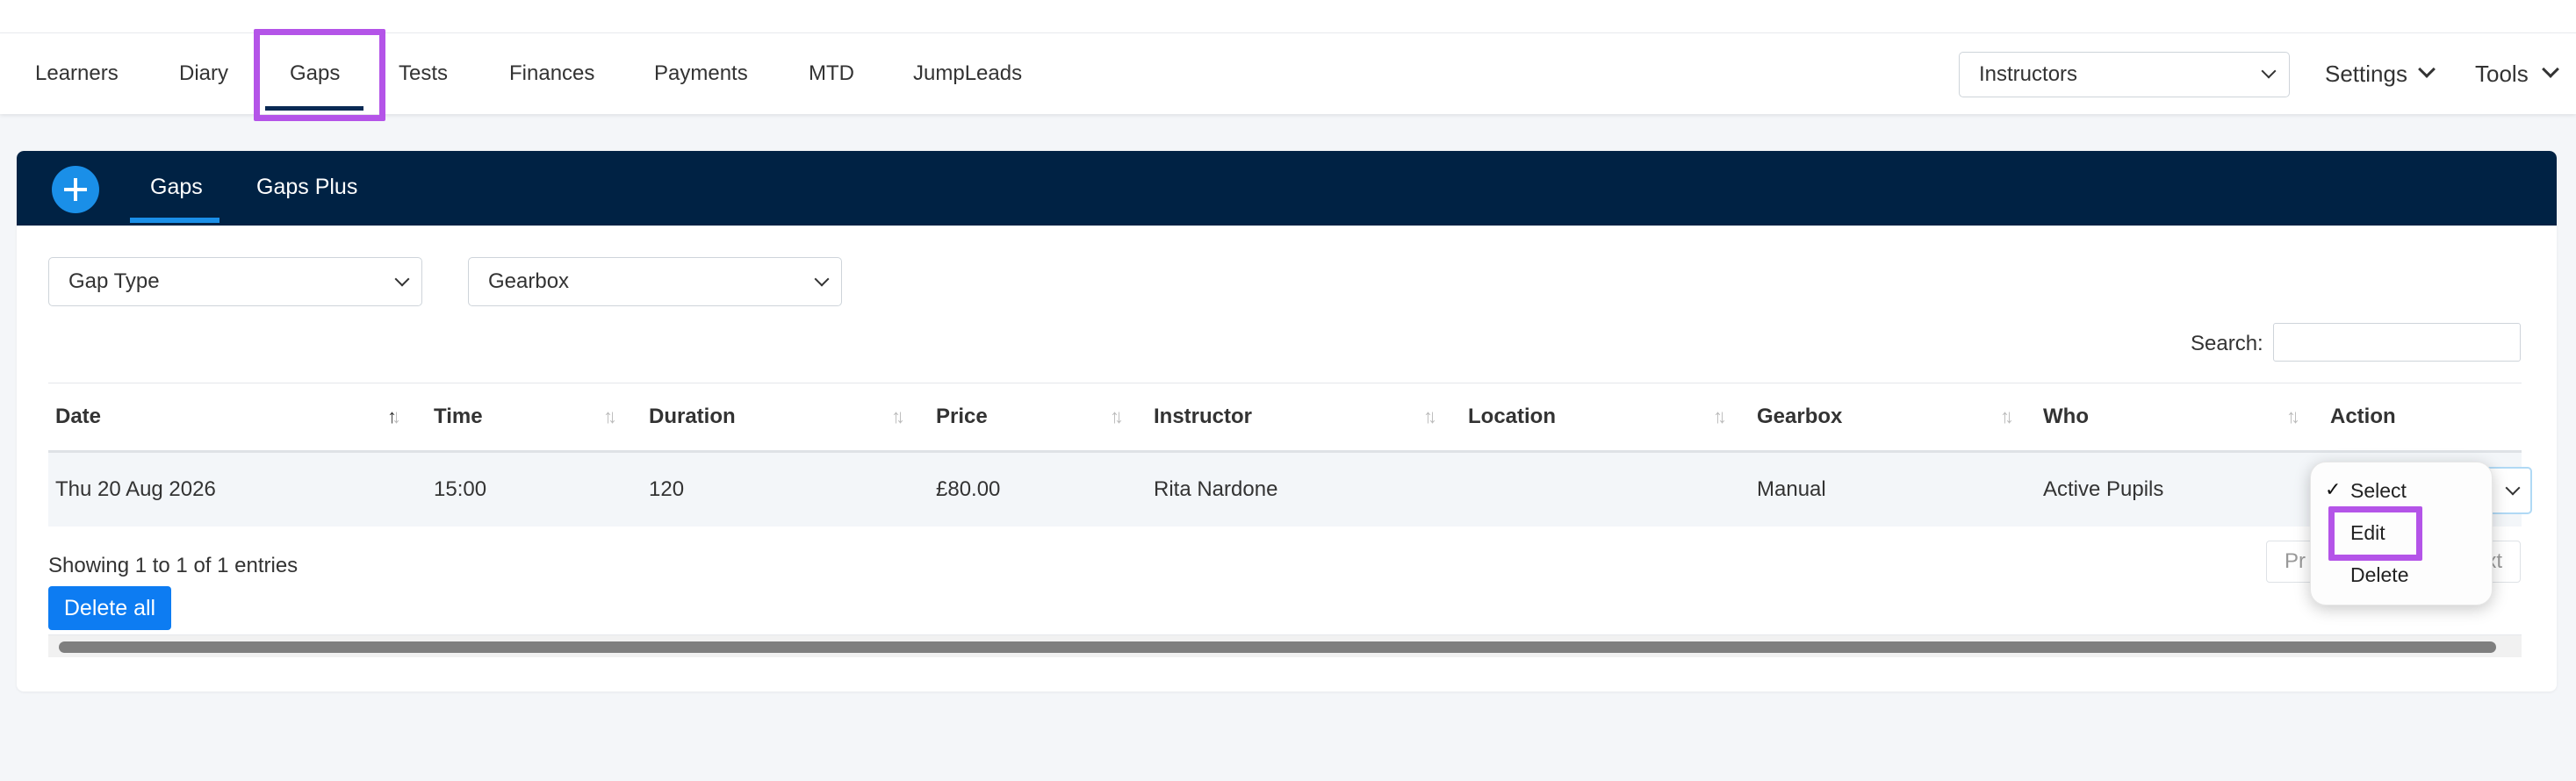  Describe the element at coordinates (174, 220) in the screenshot. I see `tab-active-underline` at that location.